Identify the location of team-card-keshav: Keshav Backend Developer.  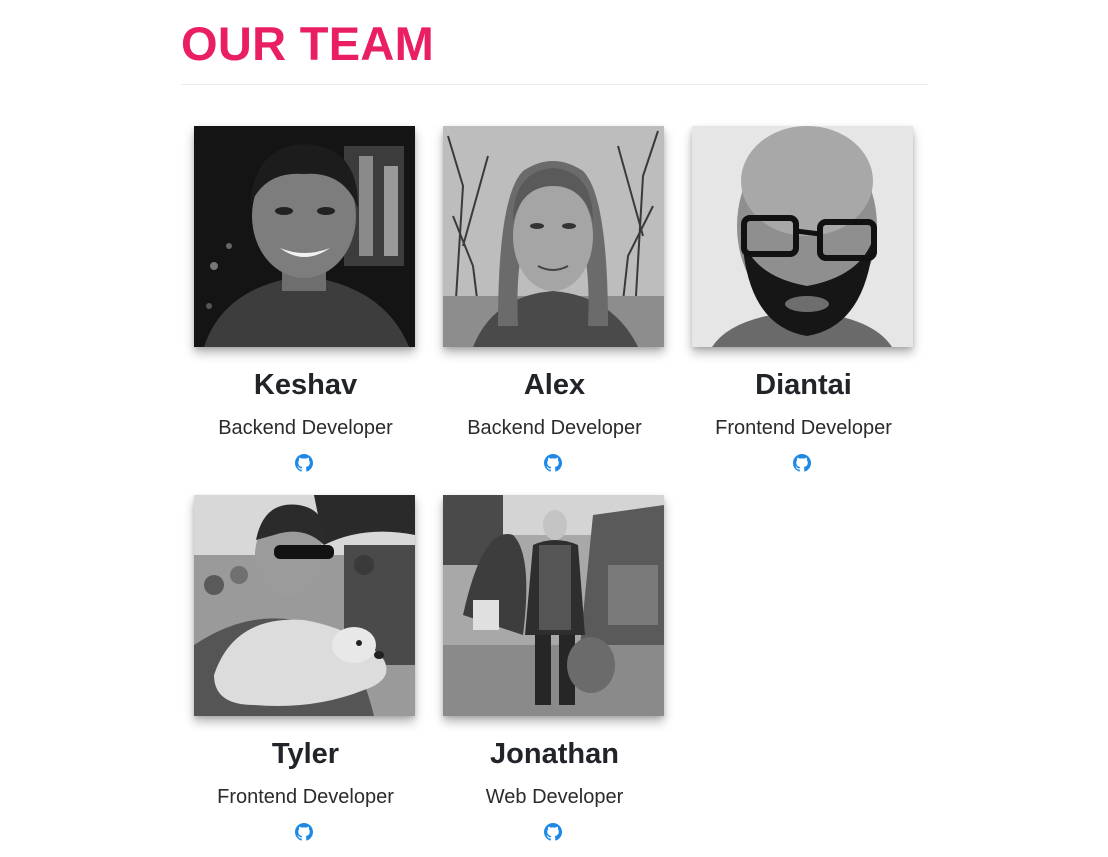
(305, 306).